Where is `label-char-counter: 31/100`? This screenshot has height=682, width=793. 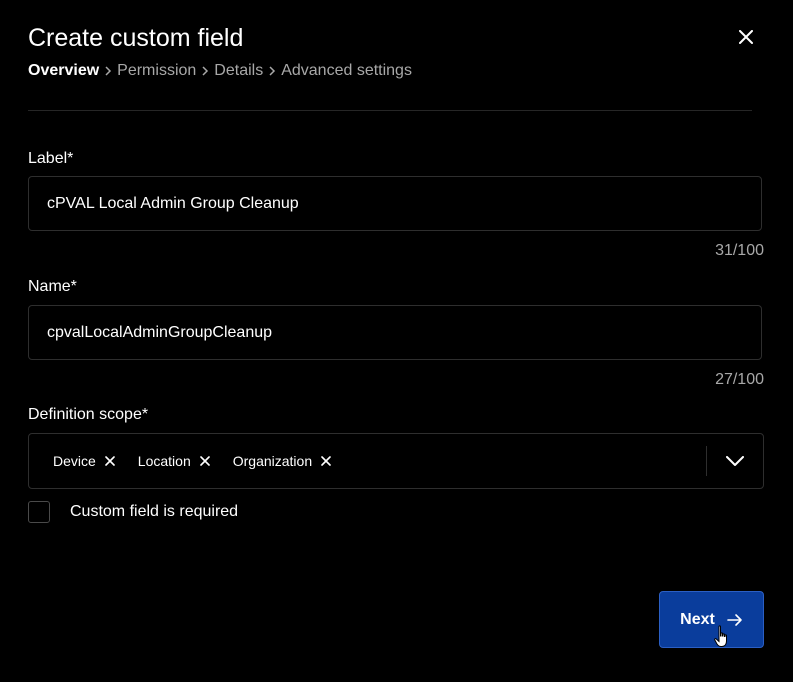
label-char-counter: 31/100 is located at coordinates (739, 250).